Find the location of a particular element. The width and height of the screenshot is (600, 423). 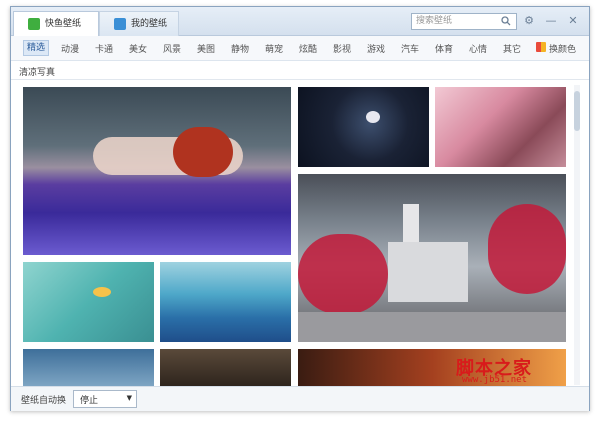

category-dongman: 动漫 is located at coordinates (70, 48).